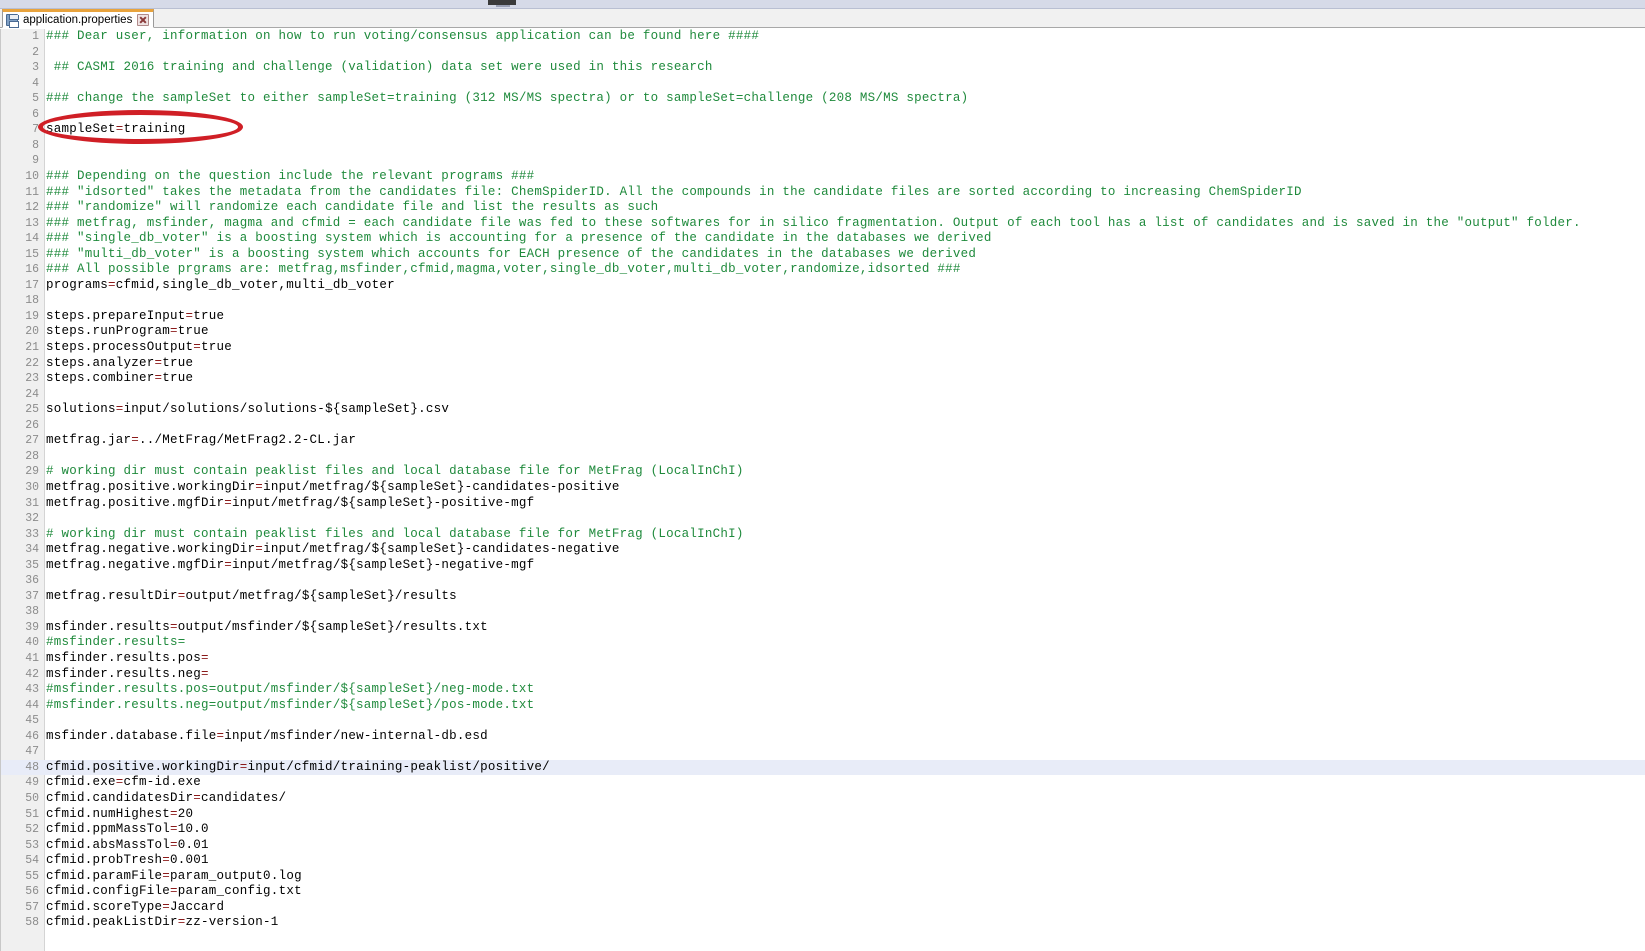 The width and height of the screenshot is (1645, 951). I want to click on line-number: 34, so click(32, 550).